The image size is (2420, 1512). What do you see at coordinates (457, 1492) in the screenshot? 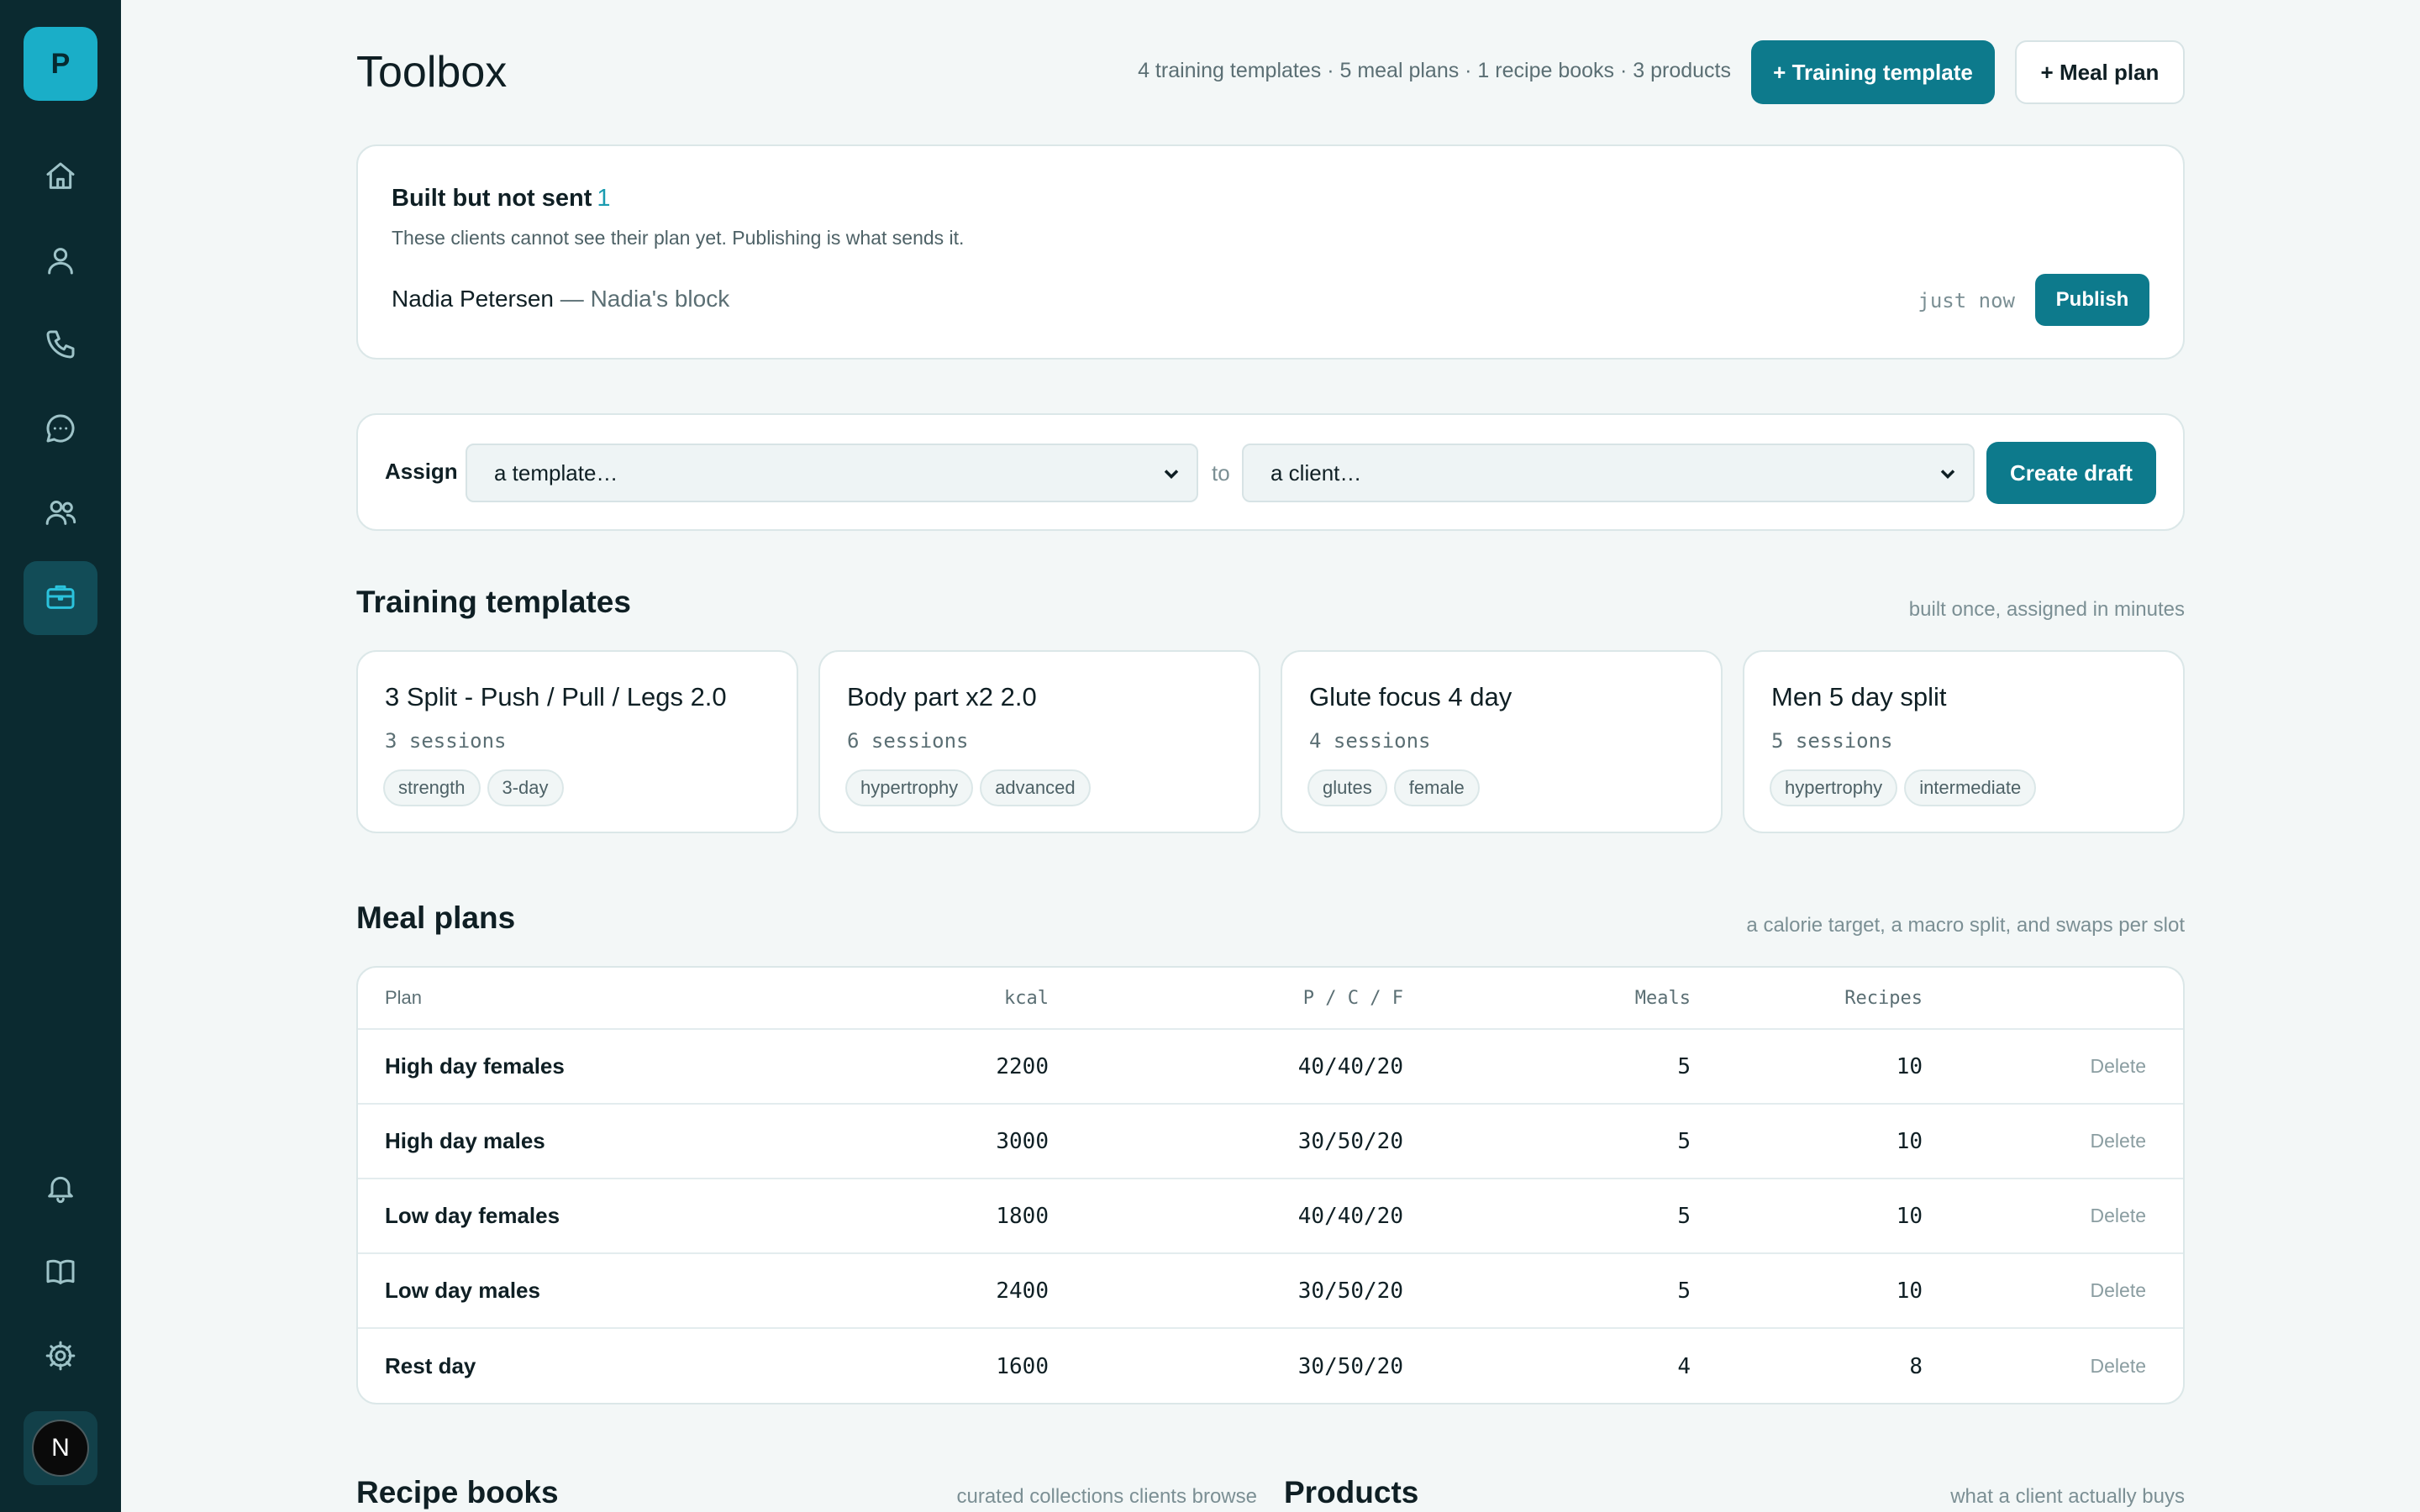
I see `recipe-section-title: Recipe books` at bounding box center [457, 1492].